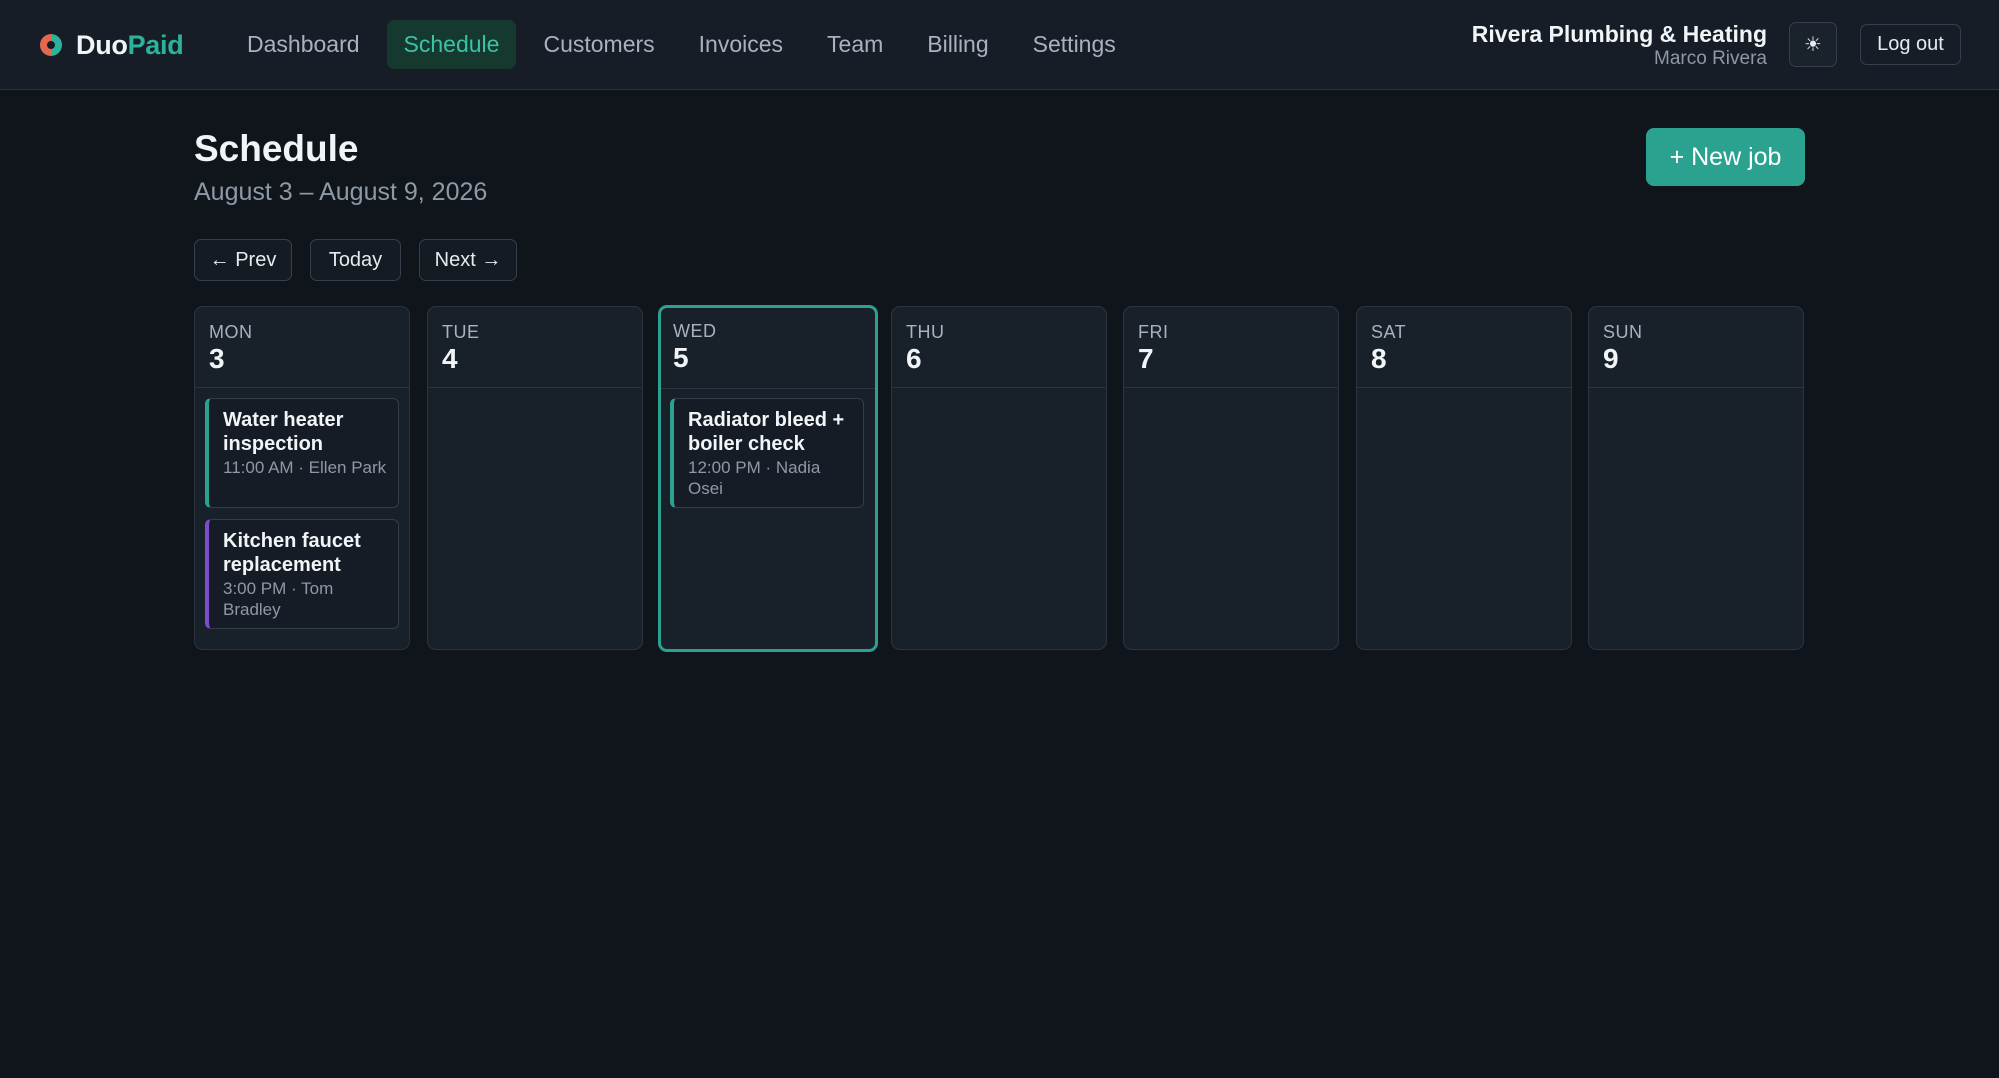 This screenshot has height=1078, width=1999. I want to click on new-job-button: + New job, so click(1725, 157).